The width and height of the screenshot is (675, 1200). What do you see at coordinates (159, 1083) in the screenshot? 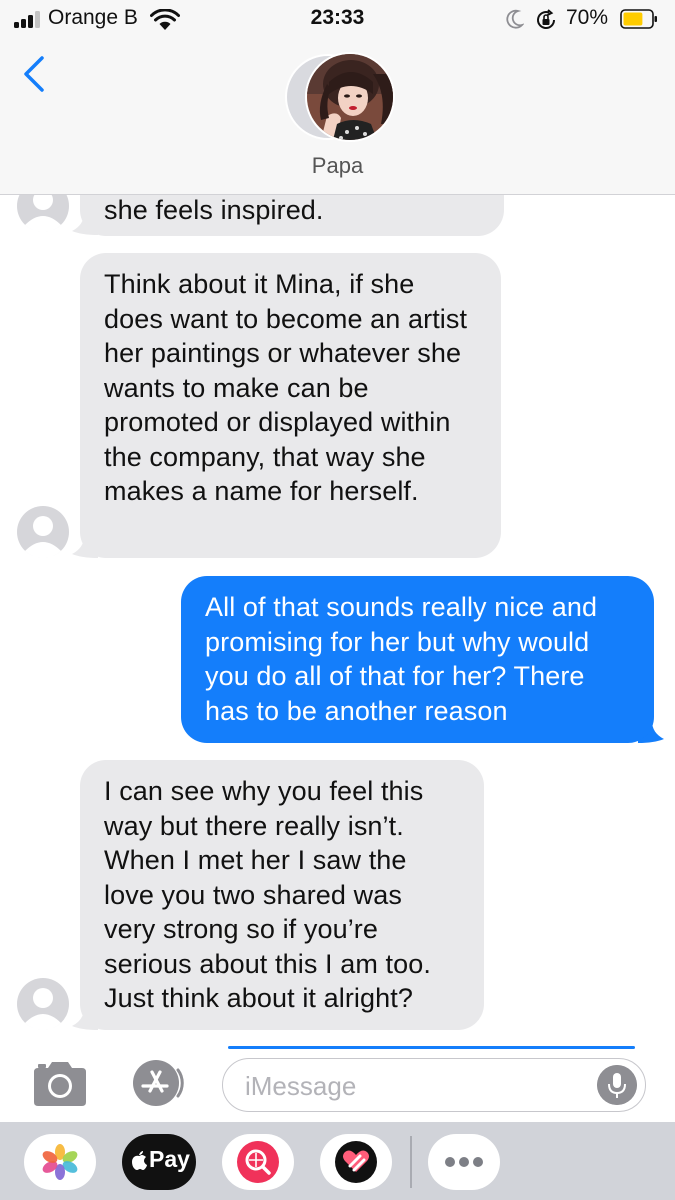
I see `app-store-icon` at bounding box center [159, 1083].